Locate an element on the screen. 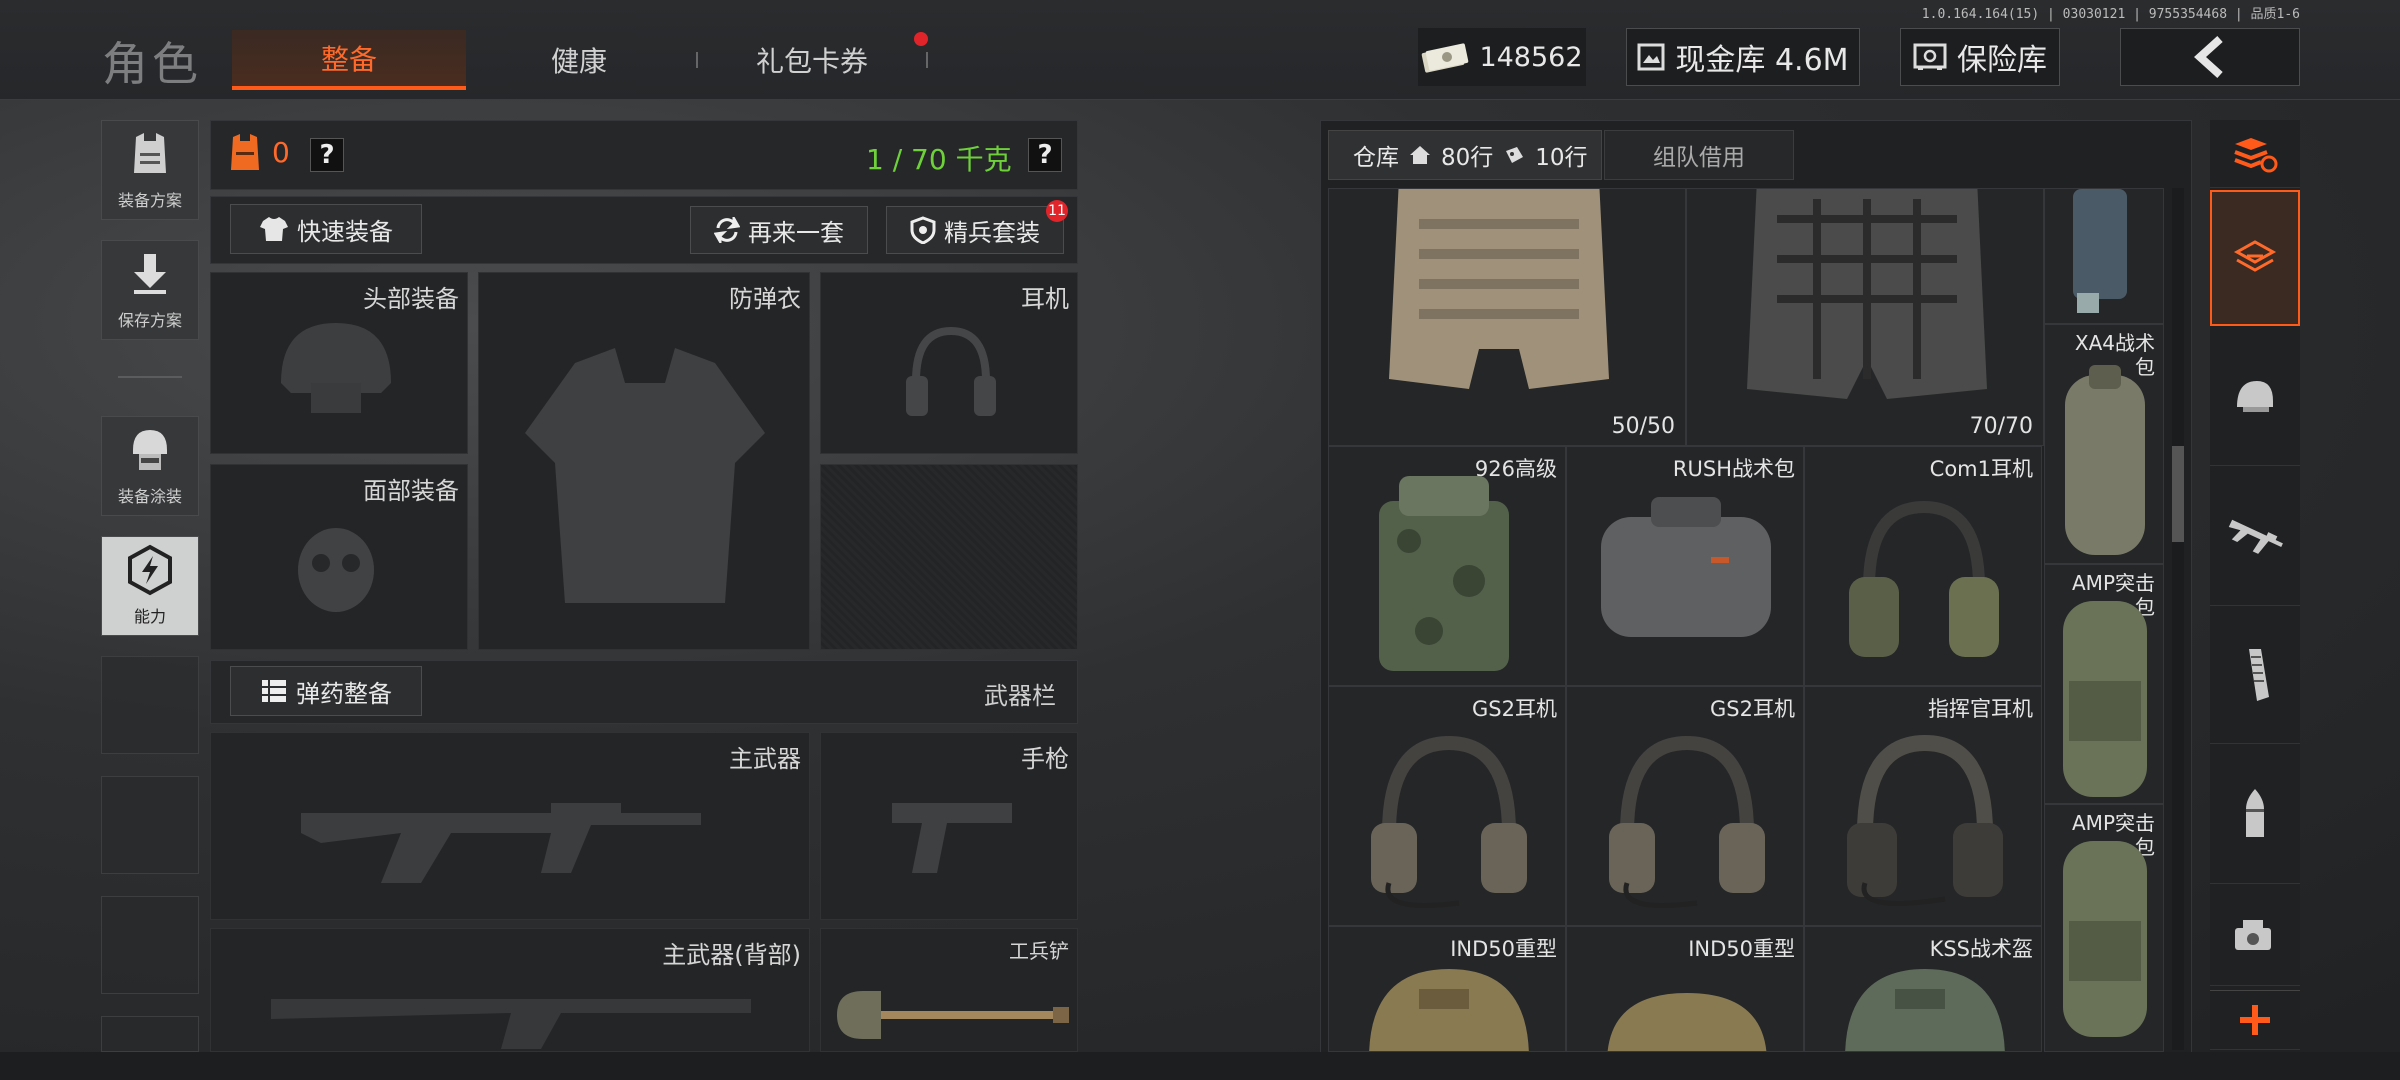  elite-set-button: 精兵套装 is located at coordinates (975, 230).